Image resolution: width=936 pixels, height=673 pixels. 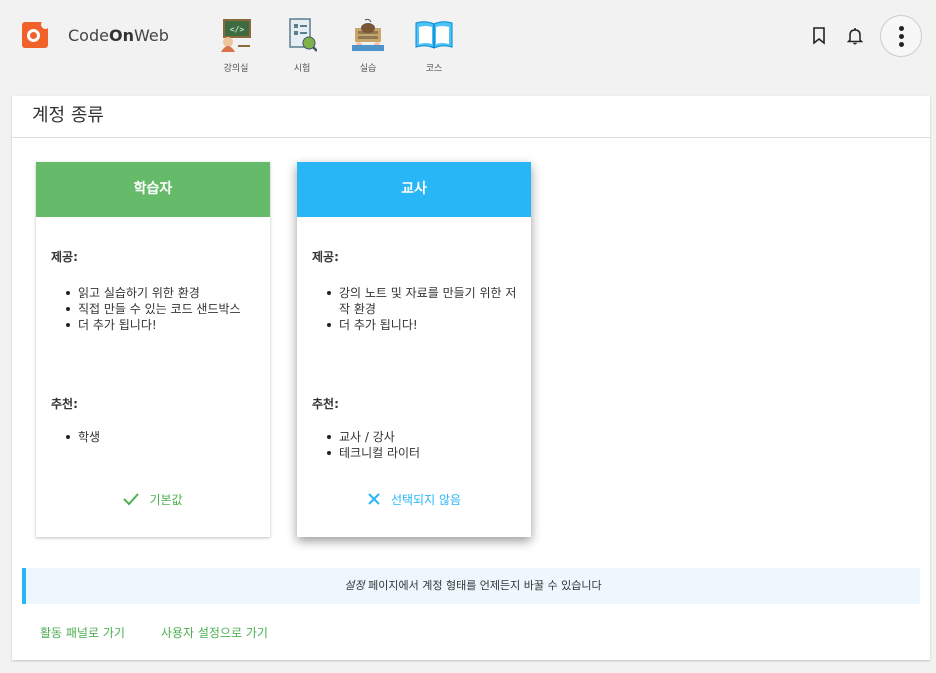 What do you see at coordinates (426, 499) in the screenshot?
I see `status-label: 선택되지 않음` at bounding box center [426, 499].